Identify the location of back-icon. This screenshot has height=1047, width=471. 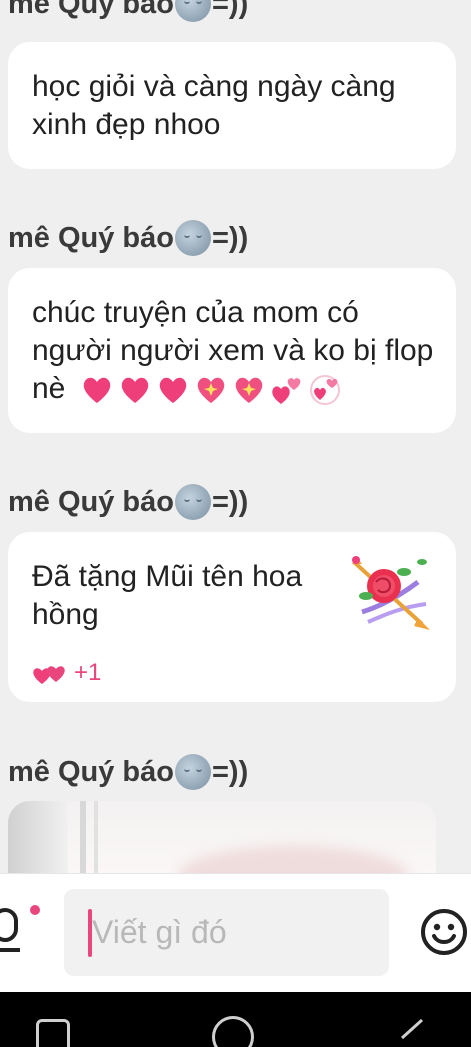
(411, 1032).